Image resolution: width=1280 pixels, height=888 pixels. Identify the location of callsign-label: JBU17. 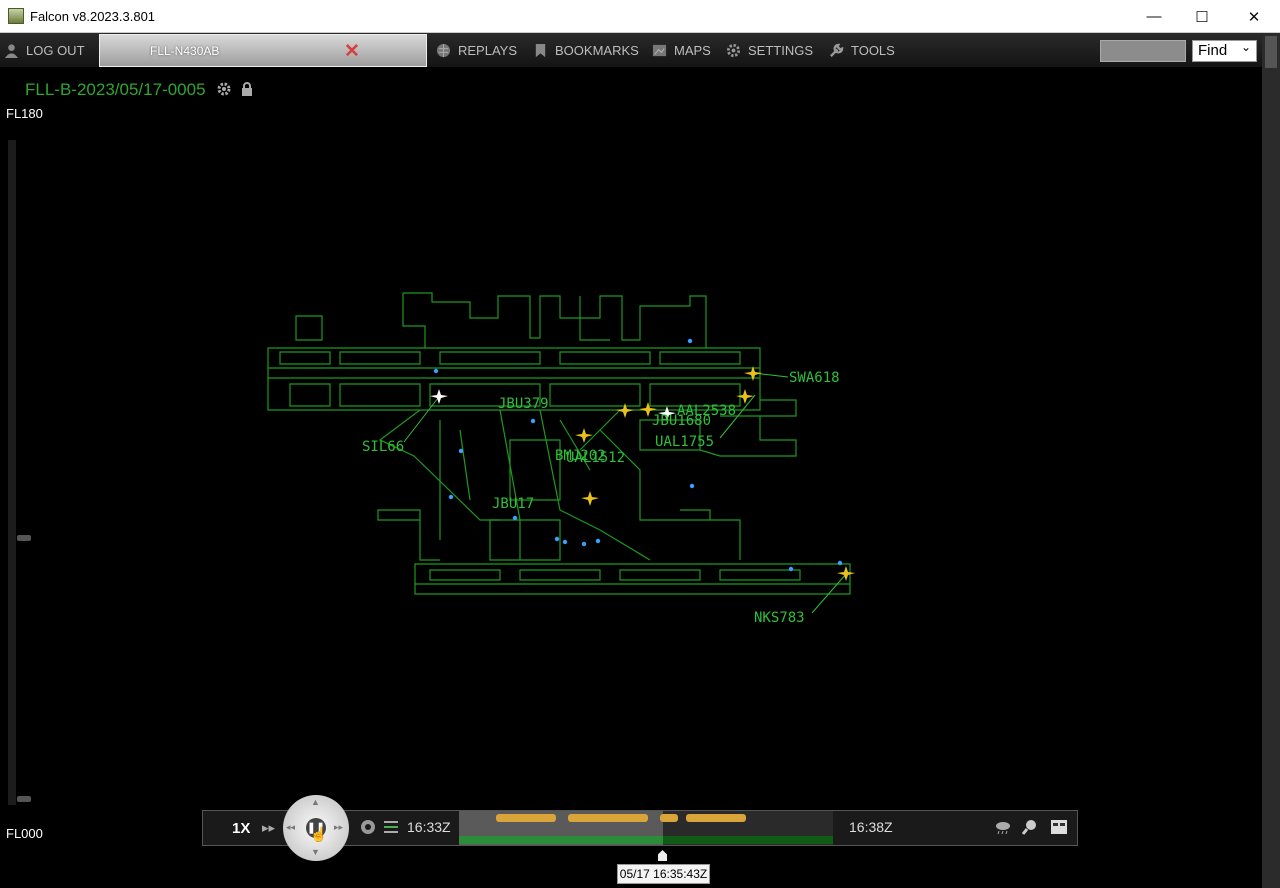
(513, 504).